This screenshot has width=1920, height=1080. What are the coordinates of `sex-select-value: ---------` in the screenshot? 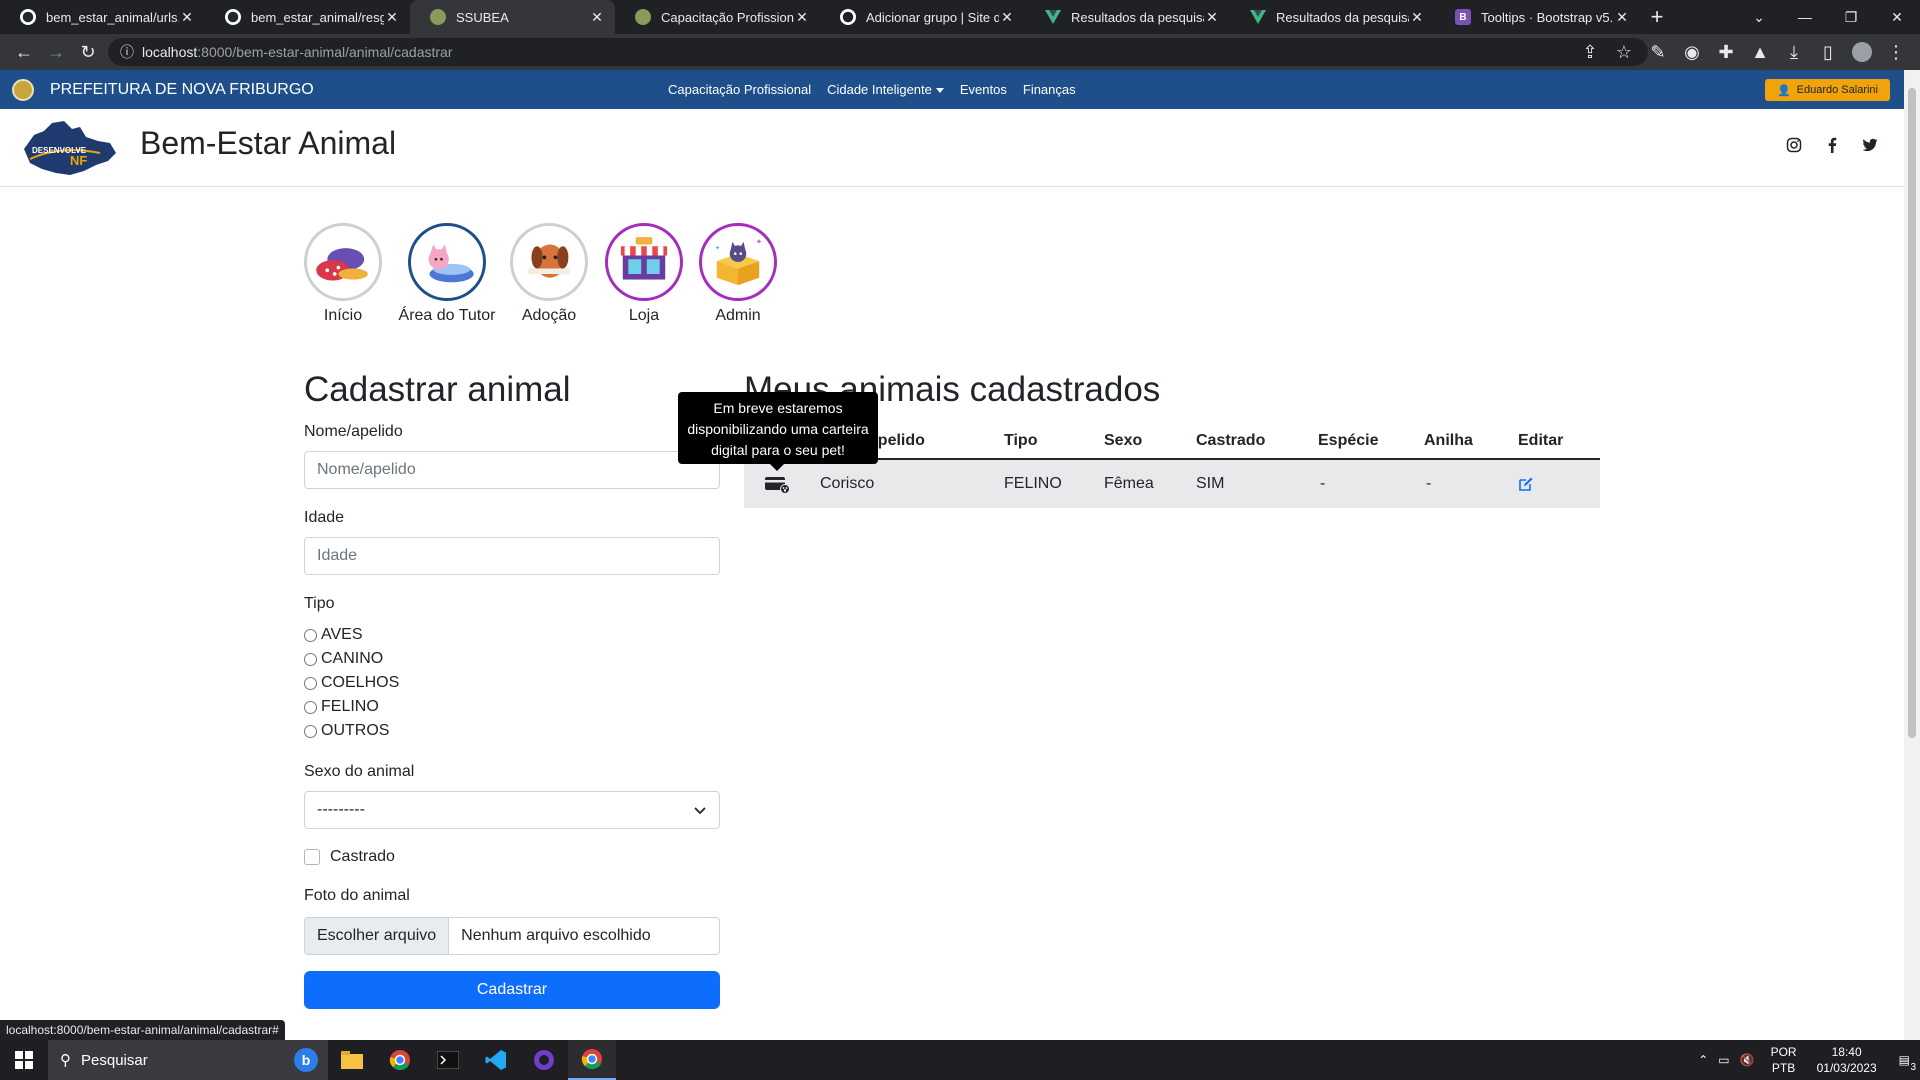 It's located at (341, 809).